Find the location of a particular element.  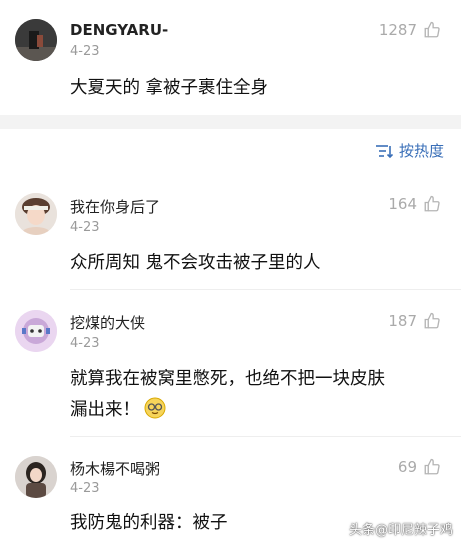

sort-icon is located at coordinates (384, 151).